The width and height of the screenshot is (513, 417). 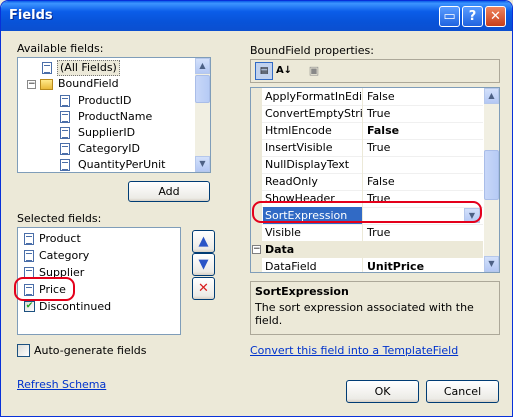 I want to click on auto-generate-checkbox, so click(x=23, y=350).